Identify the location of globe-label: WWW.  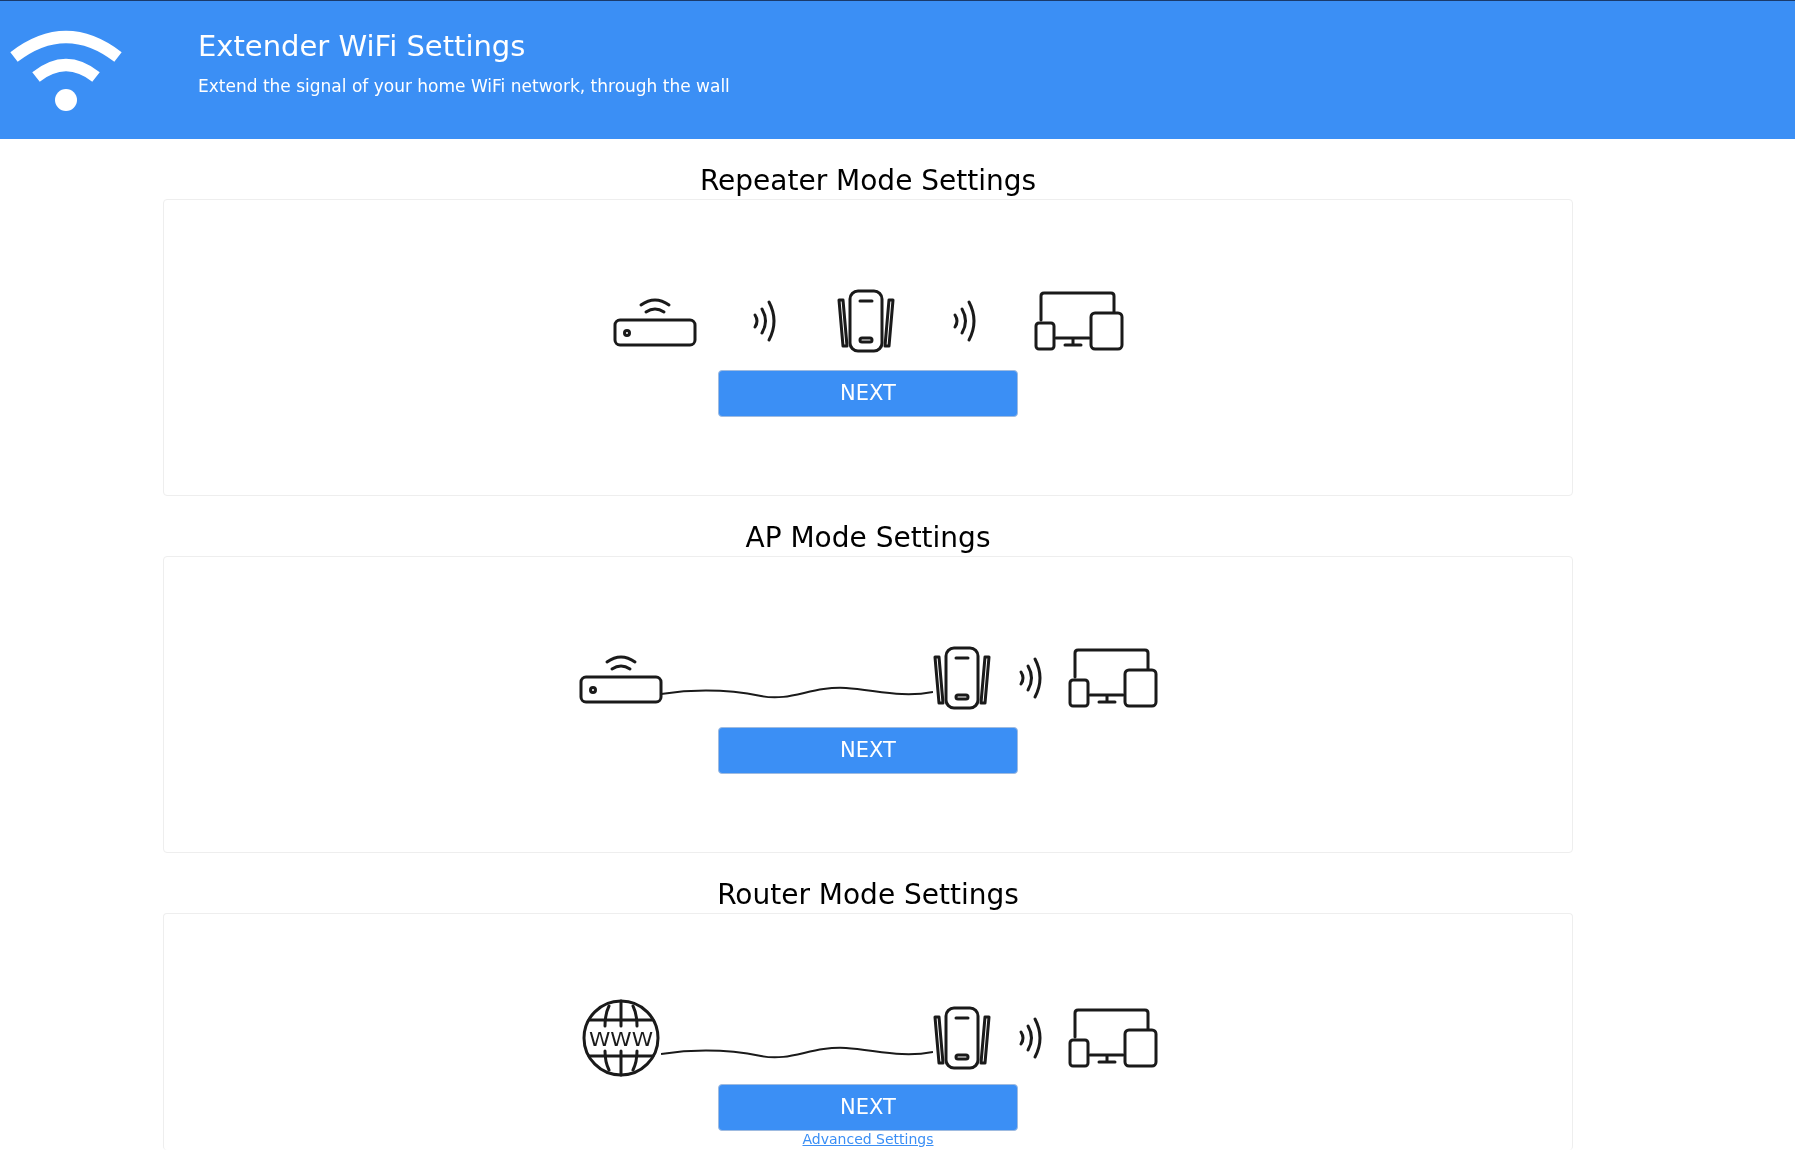
(619, 1039).